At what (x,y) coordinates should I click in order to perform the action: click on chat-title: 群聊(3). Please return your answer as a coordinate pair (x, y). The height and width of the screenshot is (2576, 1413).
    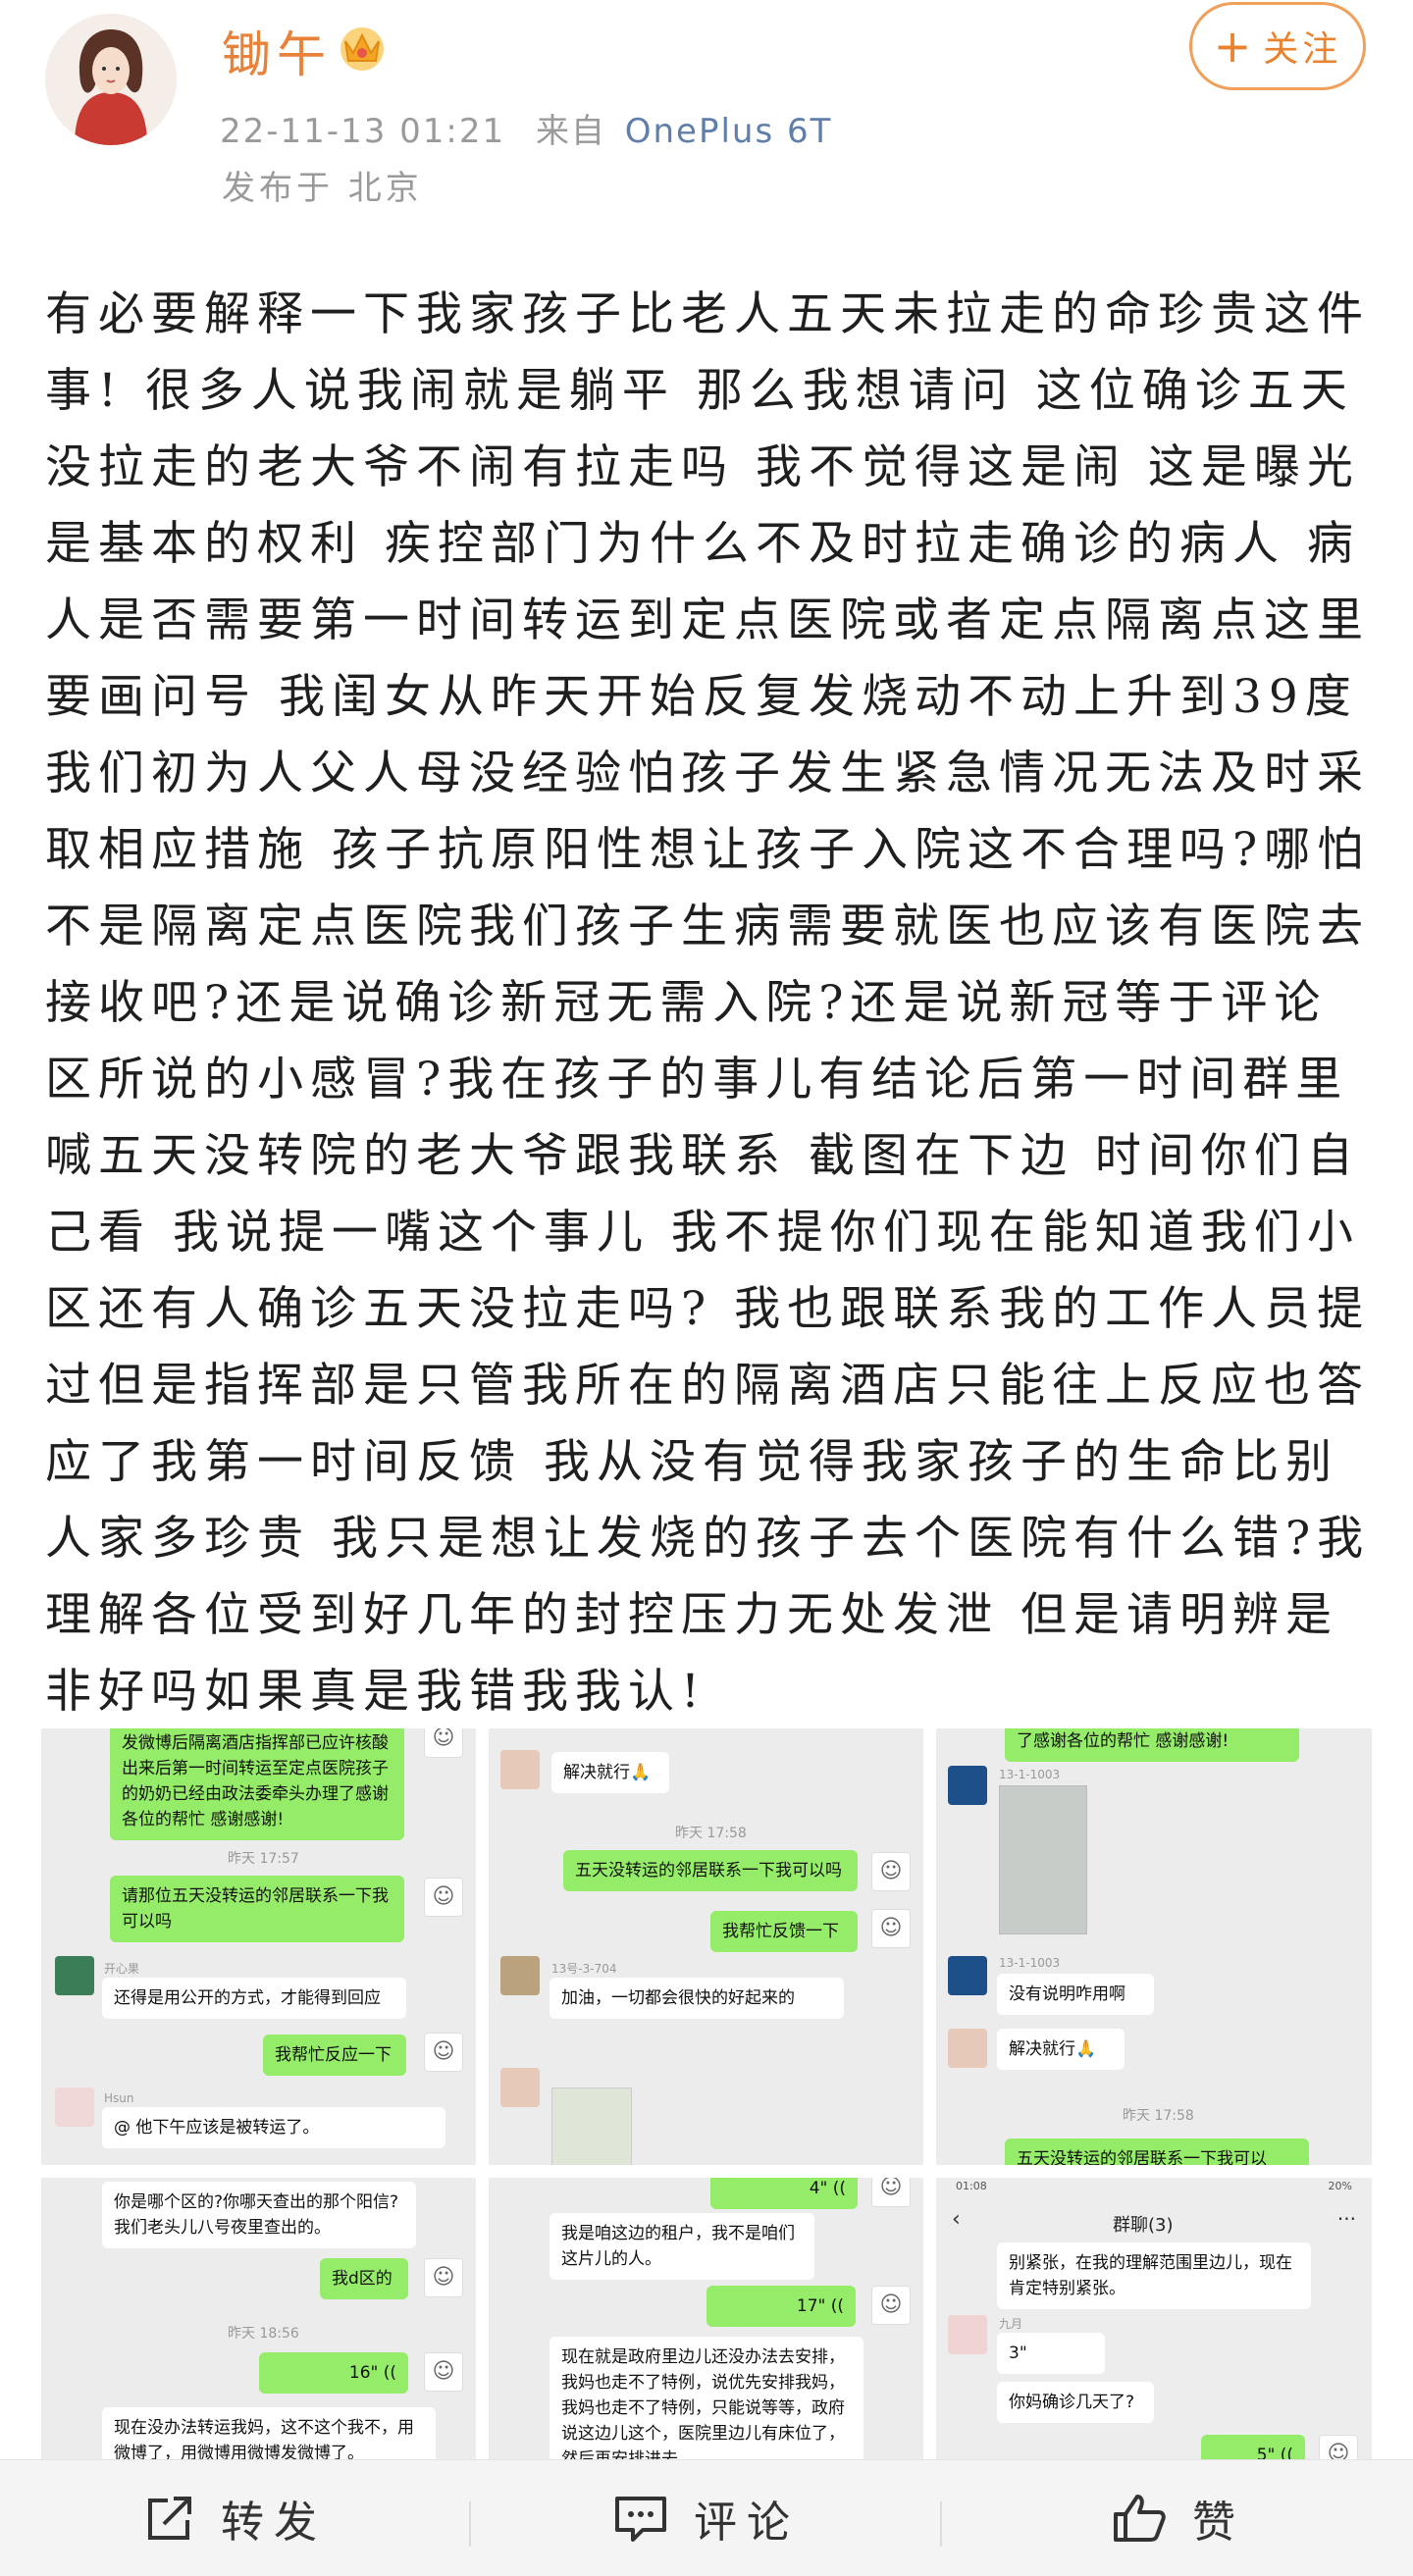
    Looking at the image, I should click on (1143, 2225).